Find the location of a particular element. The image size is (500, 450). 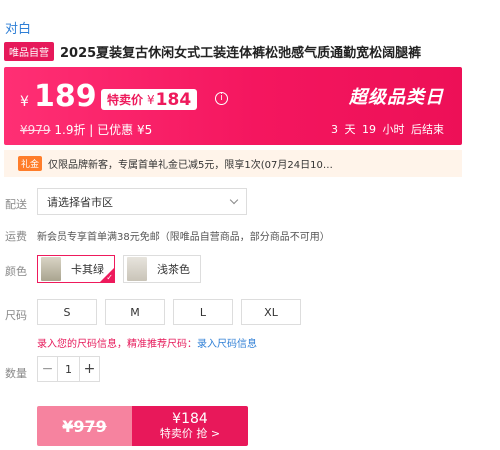

product-title: 2025夏装复古休闲女式工装连体裤松弛感气质通勤宽松阔腿裤 is located at coordinates (241, 53).